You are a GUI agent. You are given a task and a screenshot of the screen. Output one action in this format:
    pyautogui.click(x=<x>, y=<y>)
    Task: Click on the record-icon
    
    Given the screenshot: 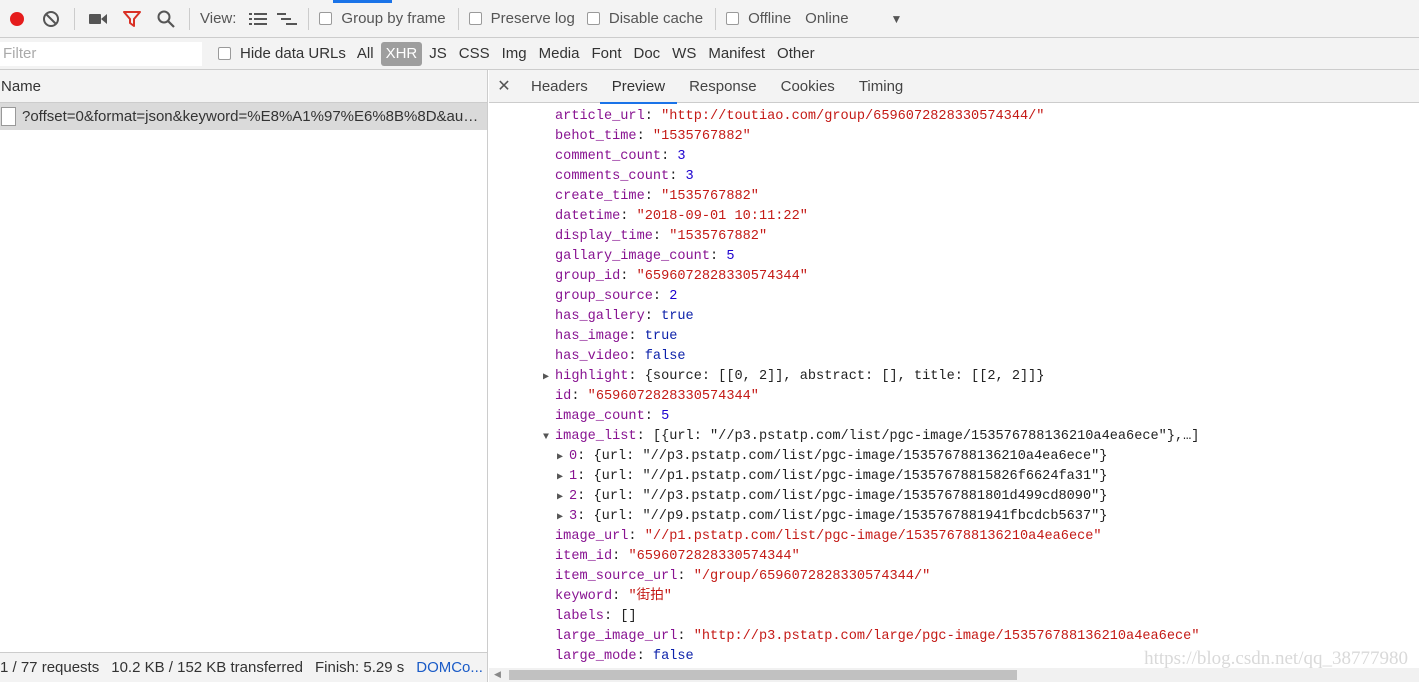 What is the action you would take?
    pyautogui.click(x=17, y=19)
    